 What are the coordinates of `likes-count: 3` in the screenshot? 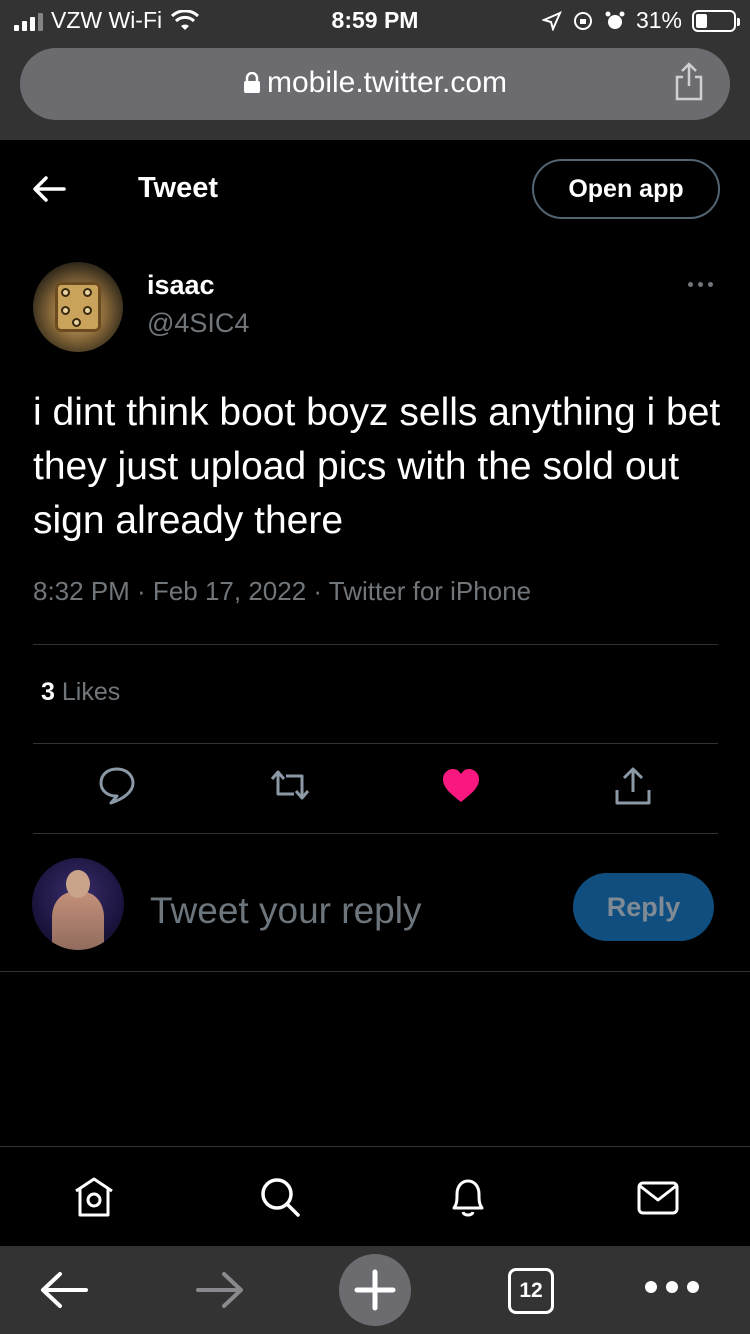 It's located at (48, 692).